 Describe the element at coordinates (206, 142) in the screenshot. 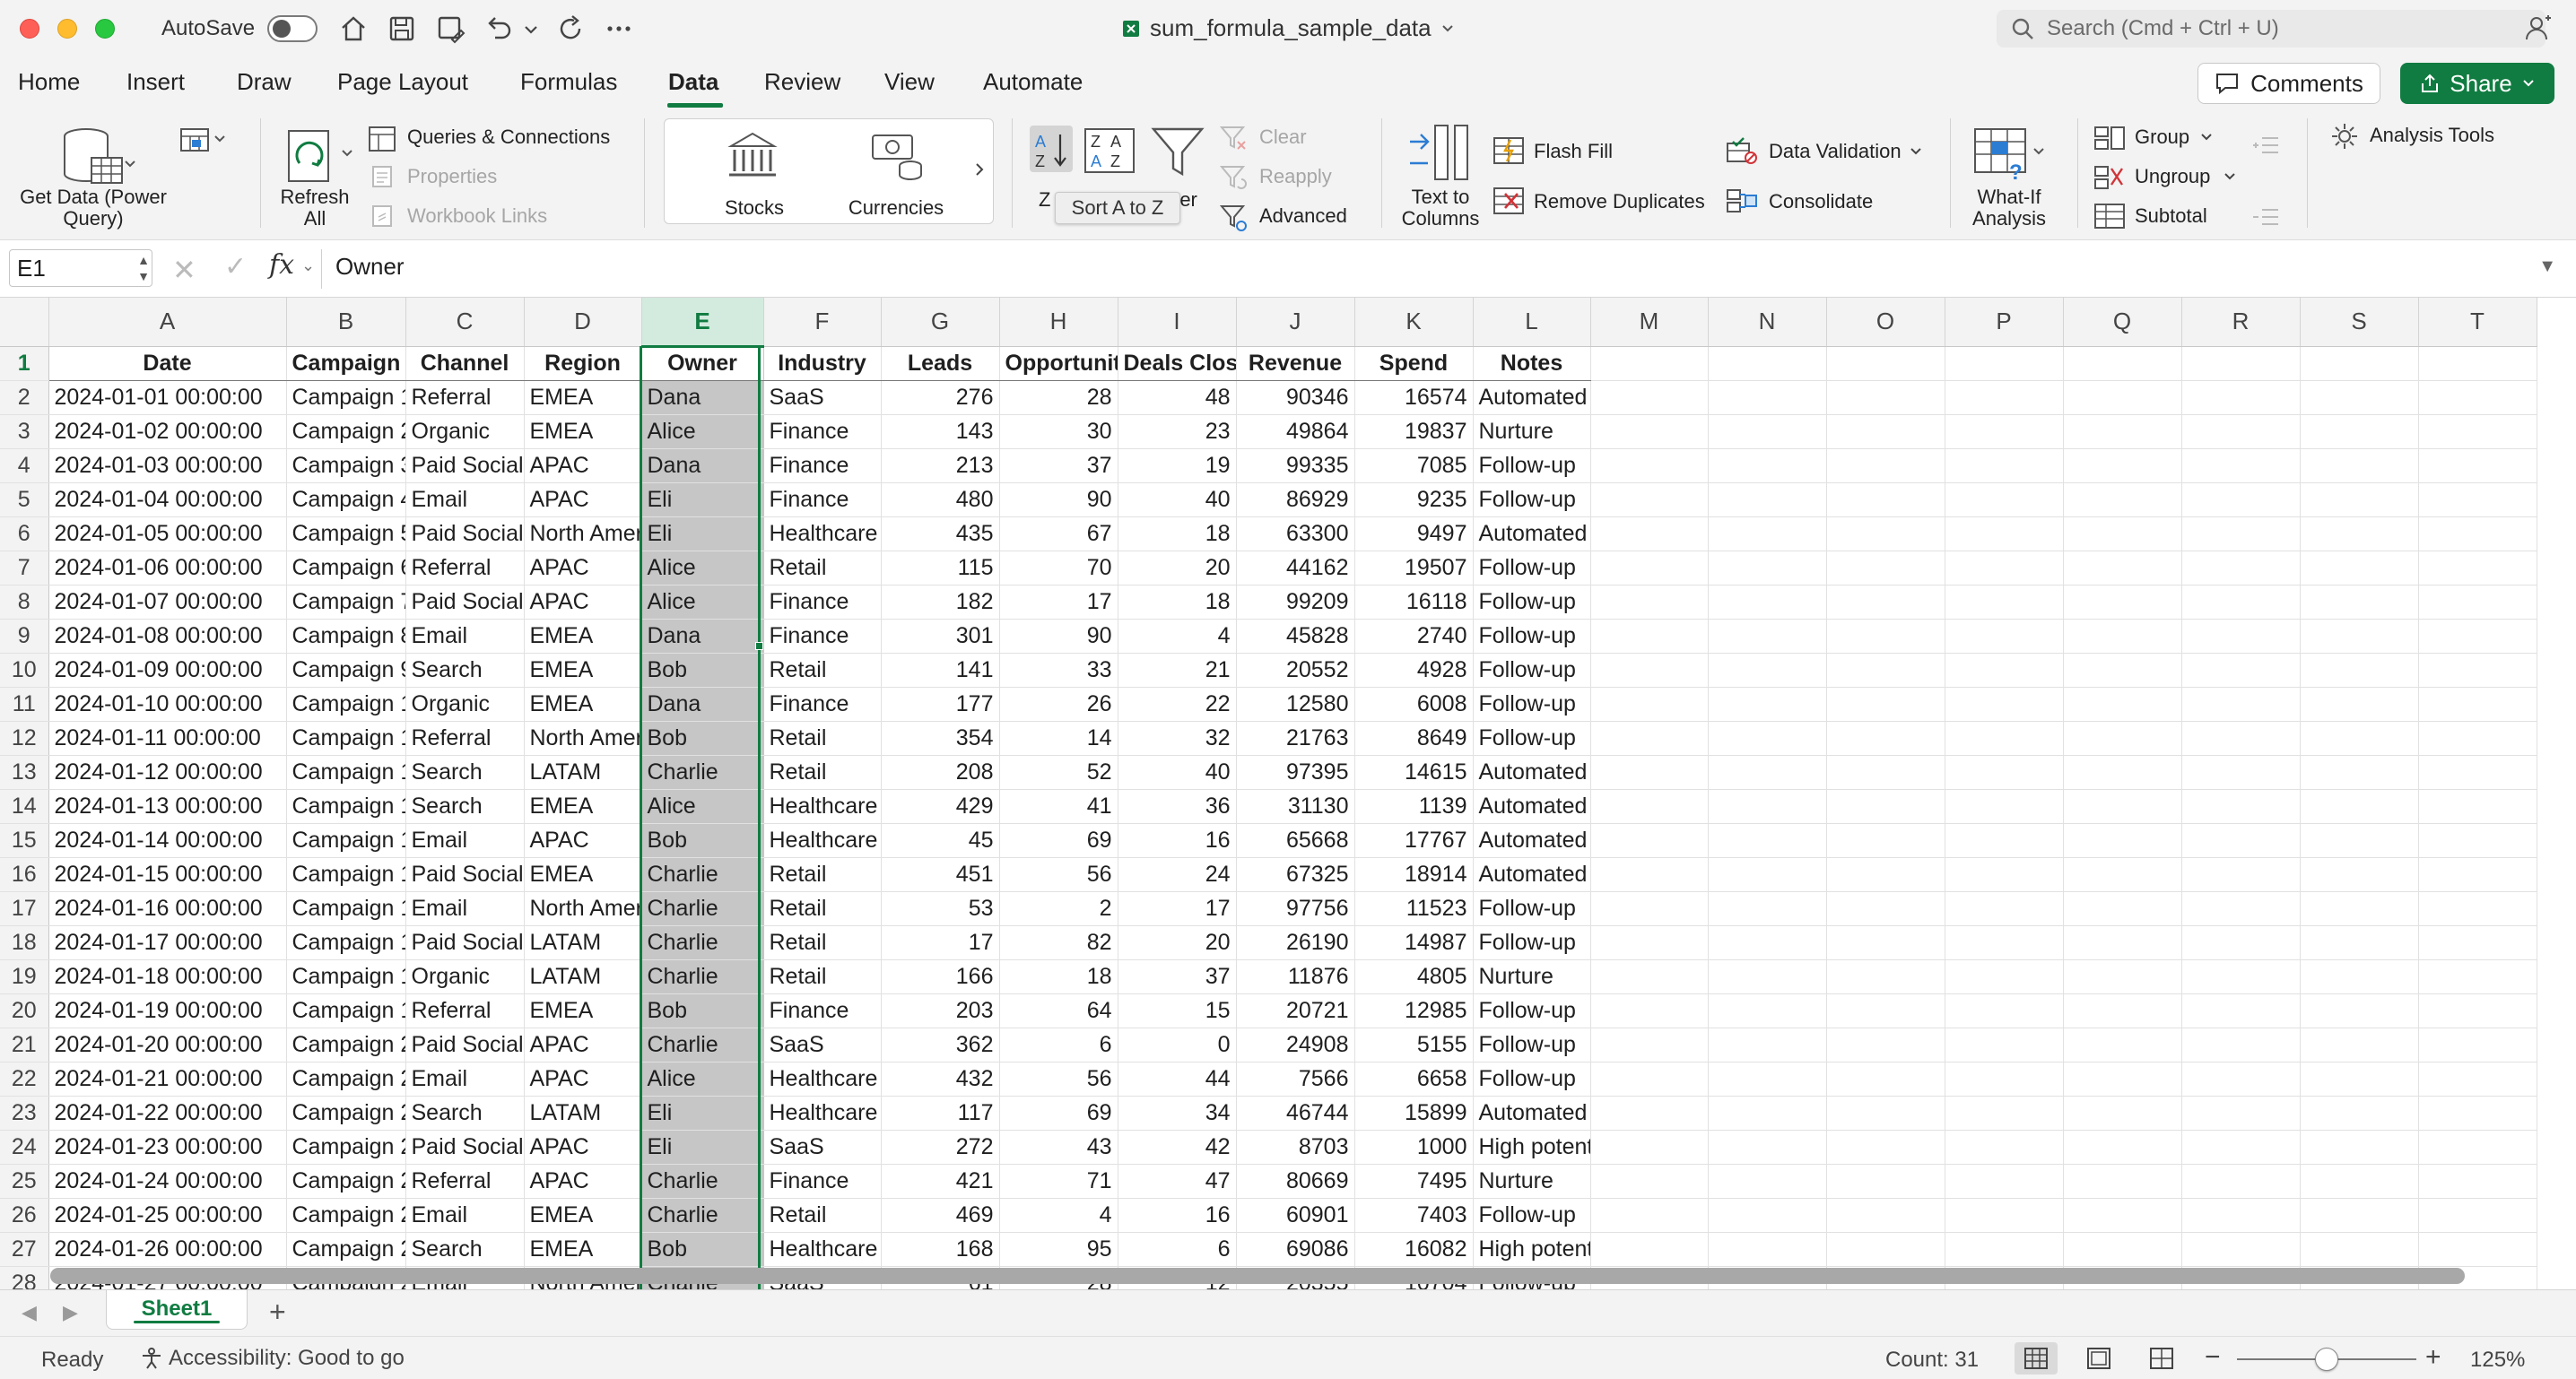

I see `existing-connections-icon` at that location.